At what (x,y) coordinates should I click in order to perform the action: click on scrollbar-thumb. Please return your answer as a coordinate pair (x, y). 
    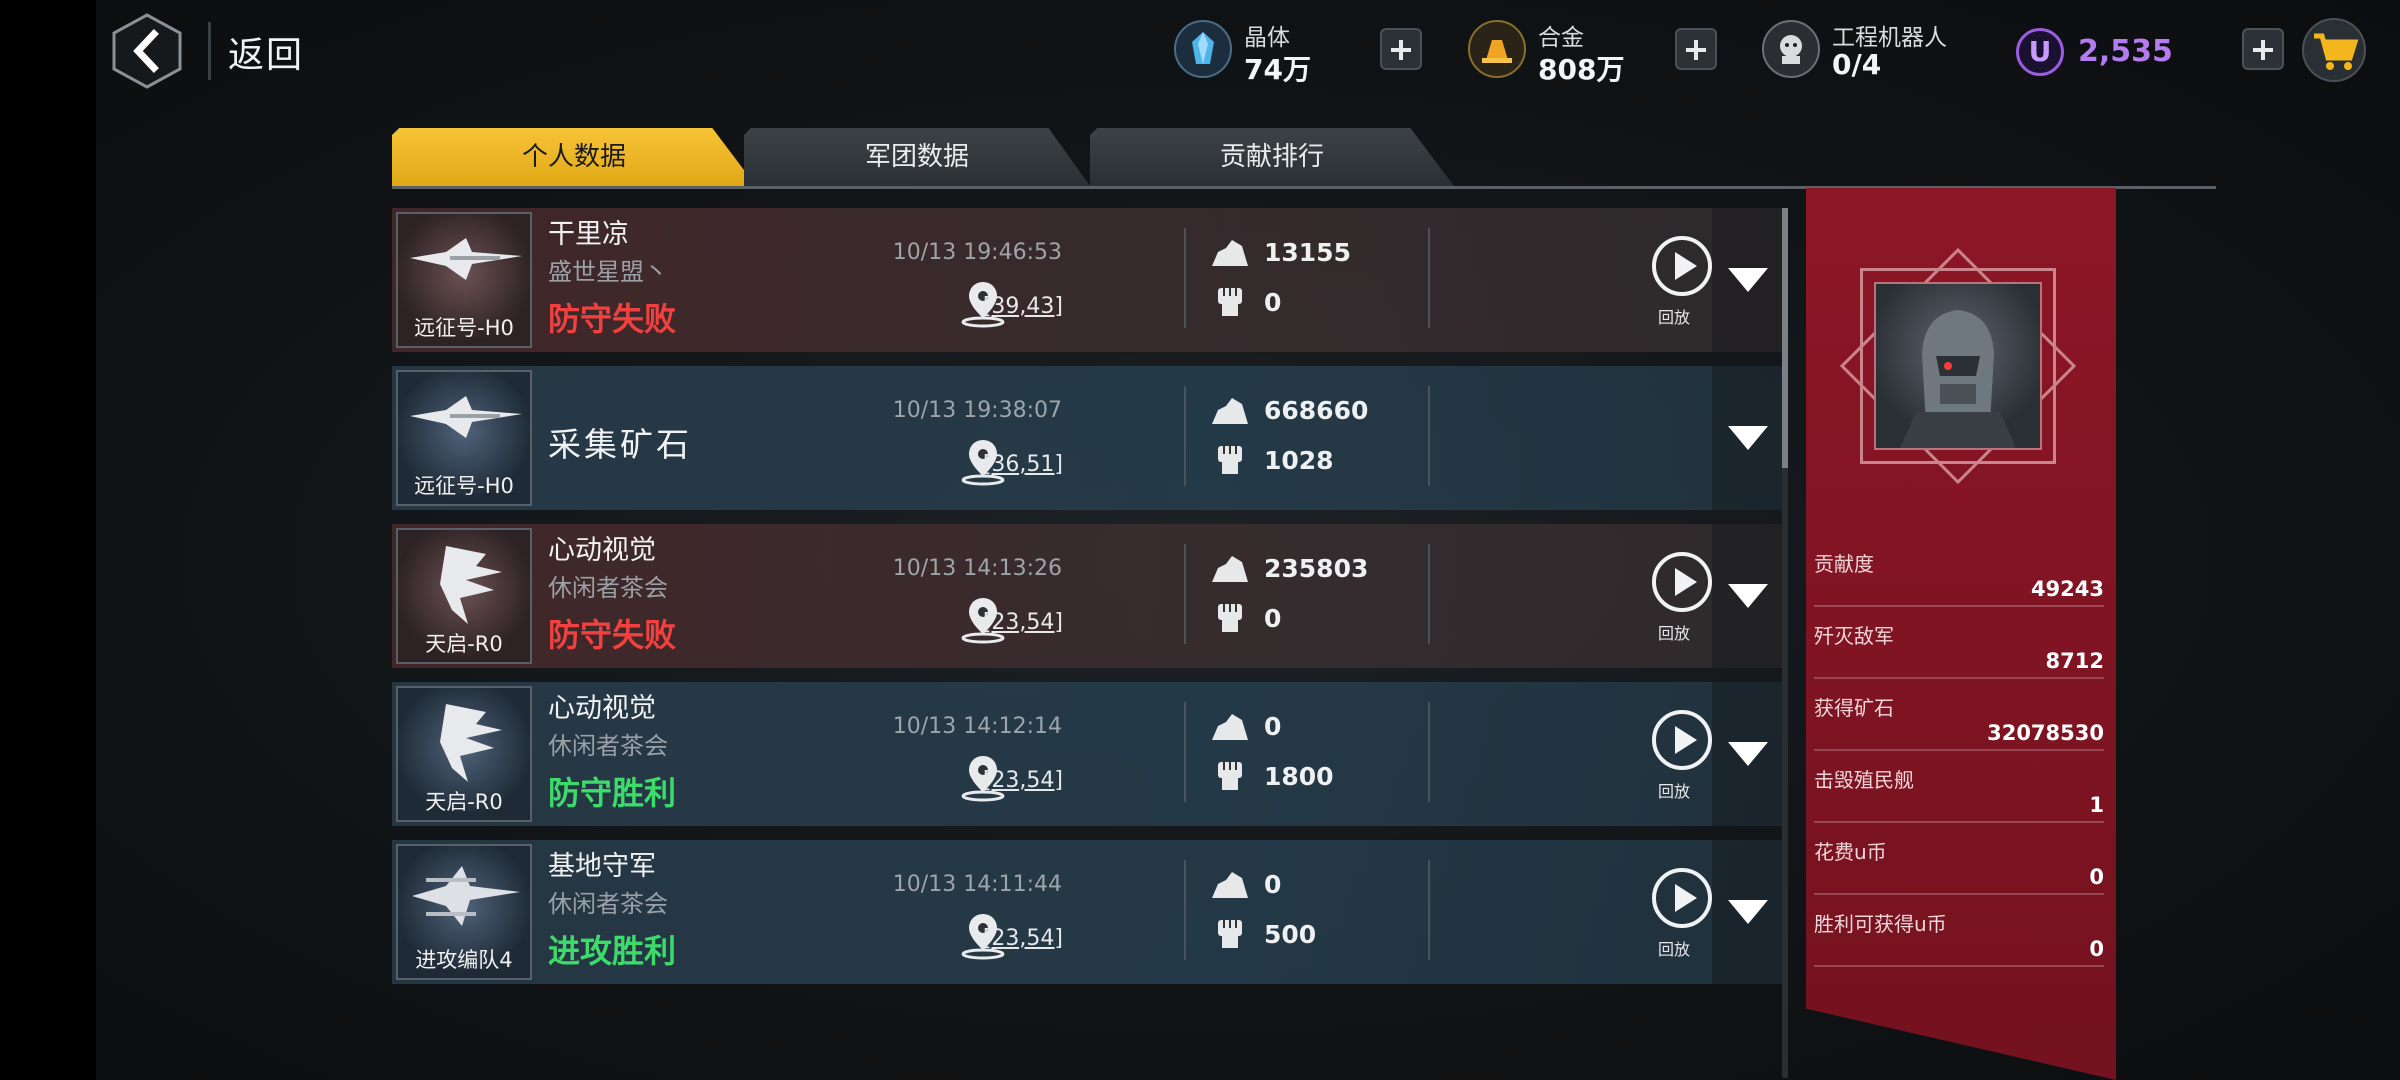
    Looking at the image, I should click on (1785, 338).